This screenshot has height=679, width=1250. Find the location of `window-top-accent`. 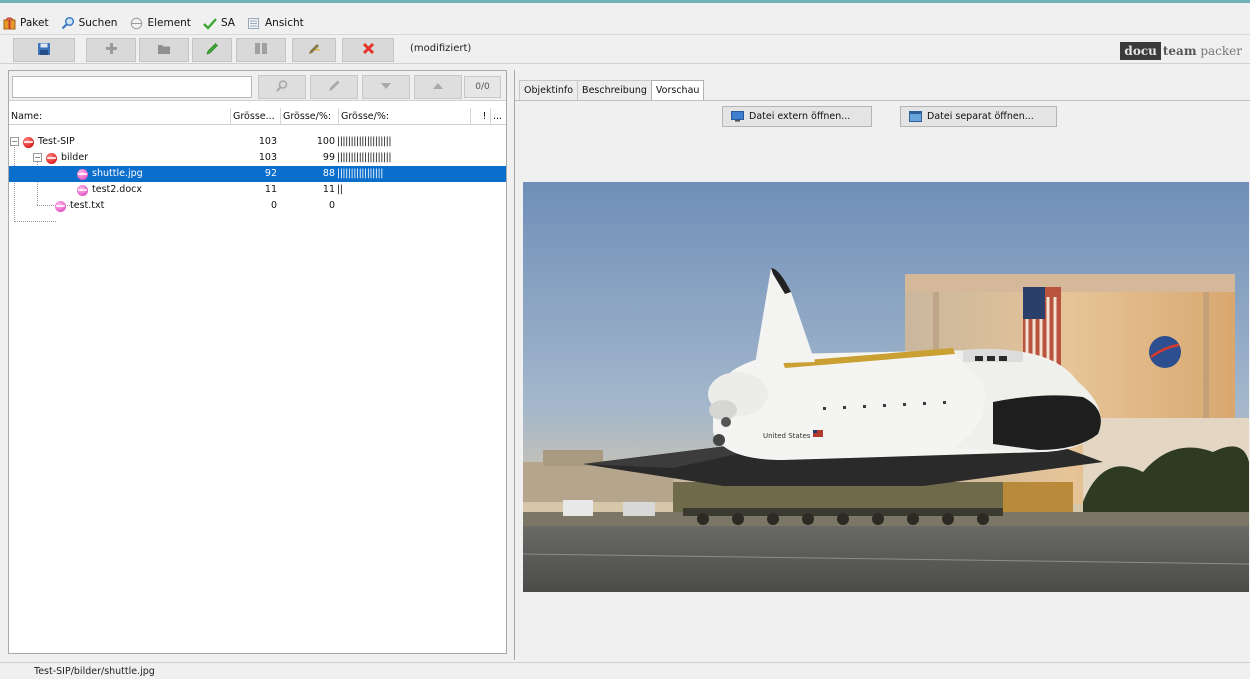

window-top-accent is located at coordinates (625, 1).